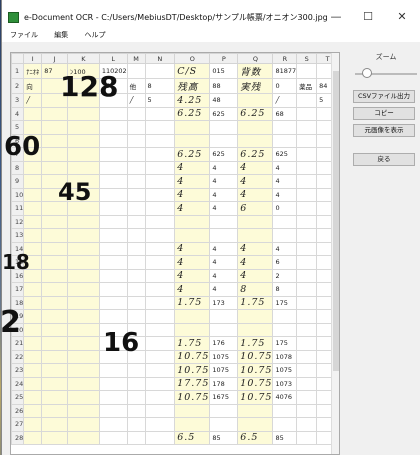 This screenshot has width=420, height=455. What do you see at coordinates (192, 71) in the screenshot?
I see `table-cell: C/S` at bounding box center [192, 71].